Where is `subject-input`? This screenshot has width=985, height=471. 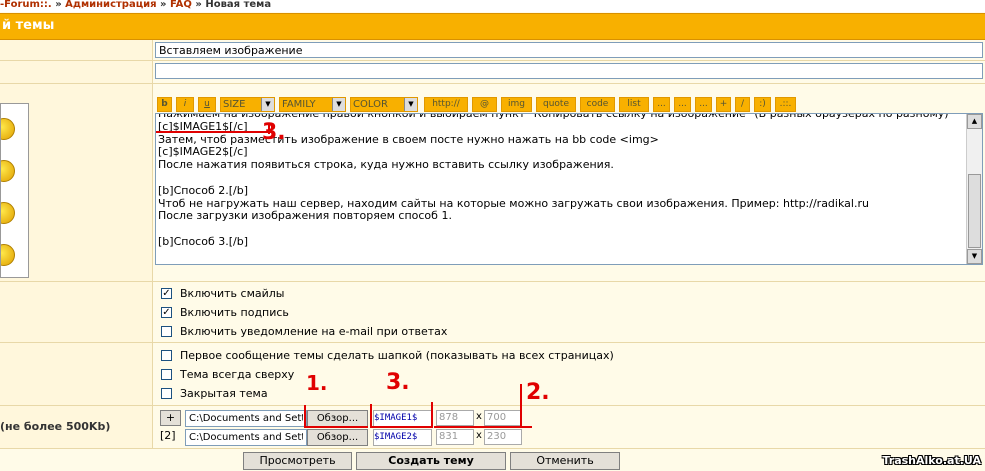 subject-input is located at coordinates (569, 50).